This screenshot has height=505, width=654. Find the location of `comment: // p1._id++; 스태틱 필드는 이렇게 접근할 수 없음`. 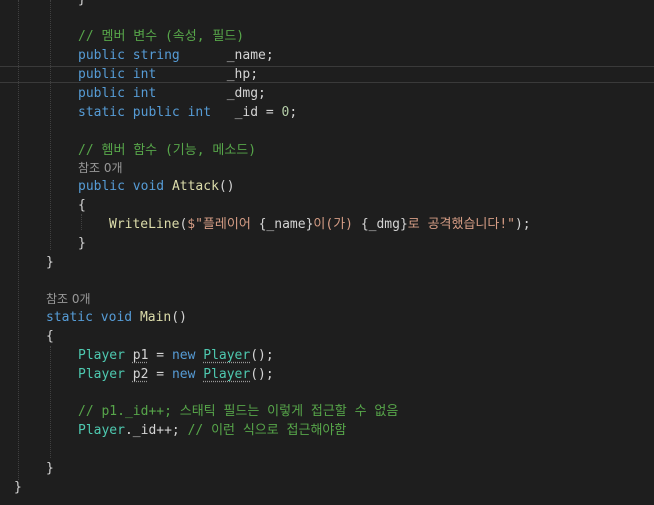

comment: // p1._id++; 스태틱 필드는 이렇게 접근할 수 없음 is located at coordinates (238, 411).